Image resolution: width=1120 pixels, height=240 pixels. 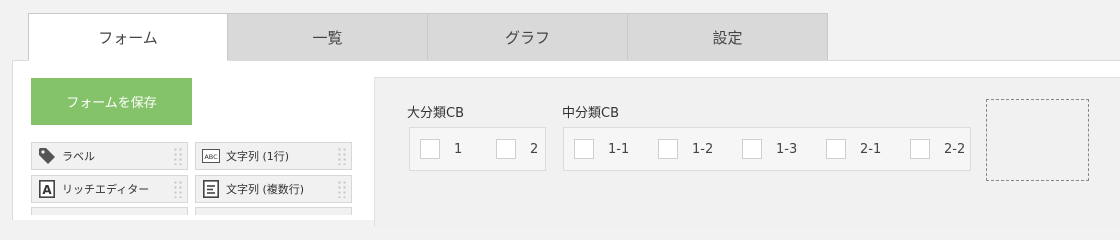 I want to click on checkbox-option-label: 1-3, so click(x=787, y=149).